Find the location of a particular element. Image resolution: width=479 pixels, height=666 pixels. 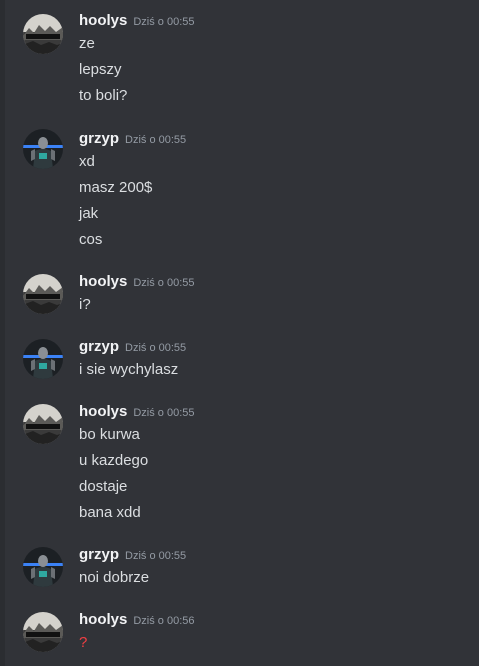

message-text: i sie wychylasz is located at coordinates (129, 369).